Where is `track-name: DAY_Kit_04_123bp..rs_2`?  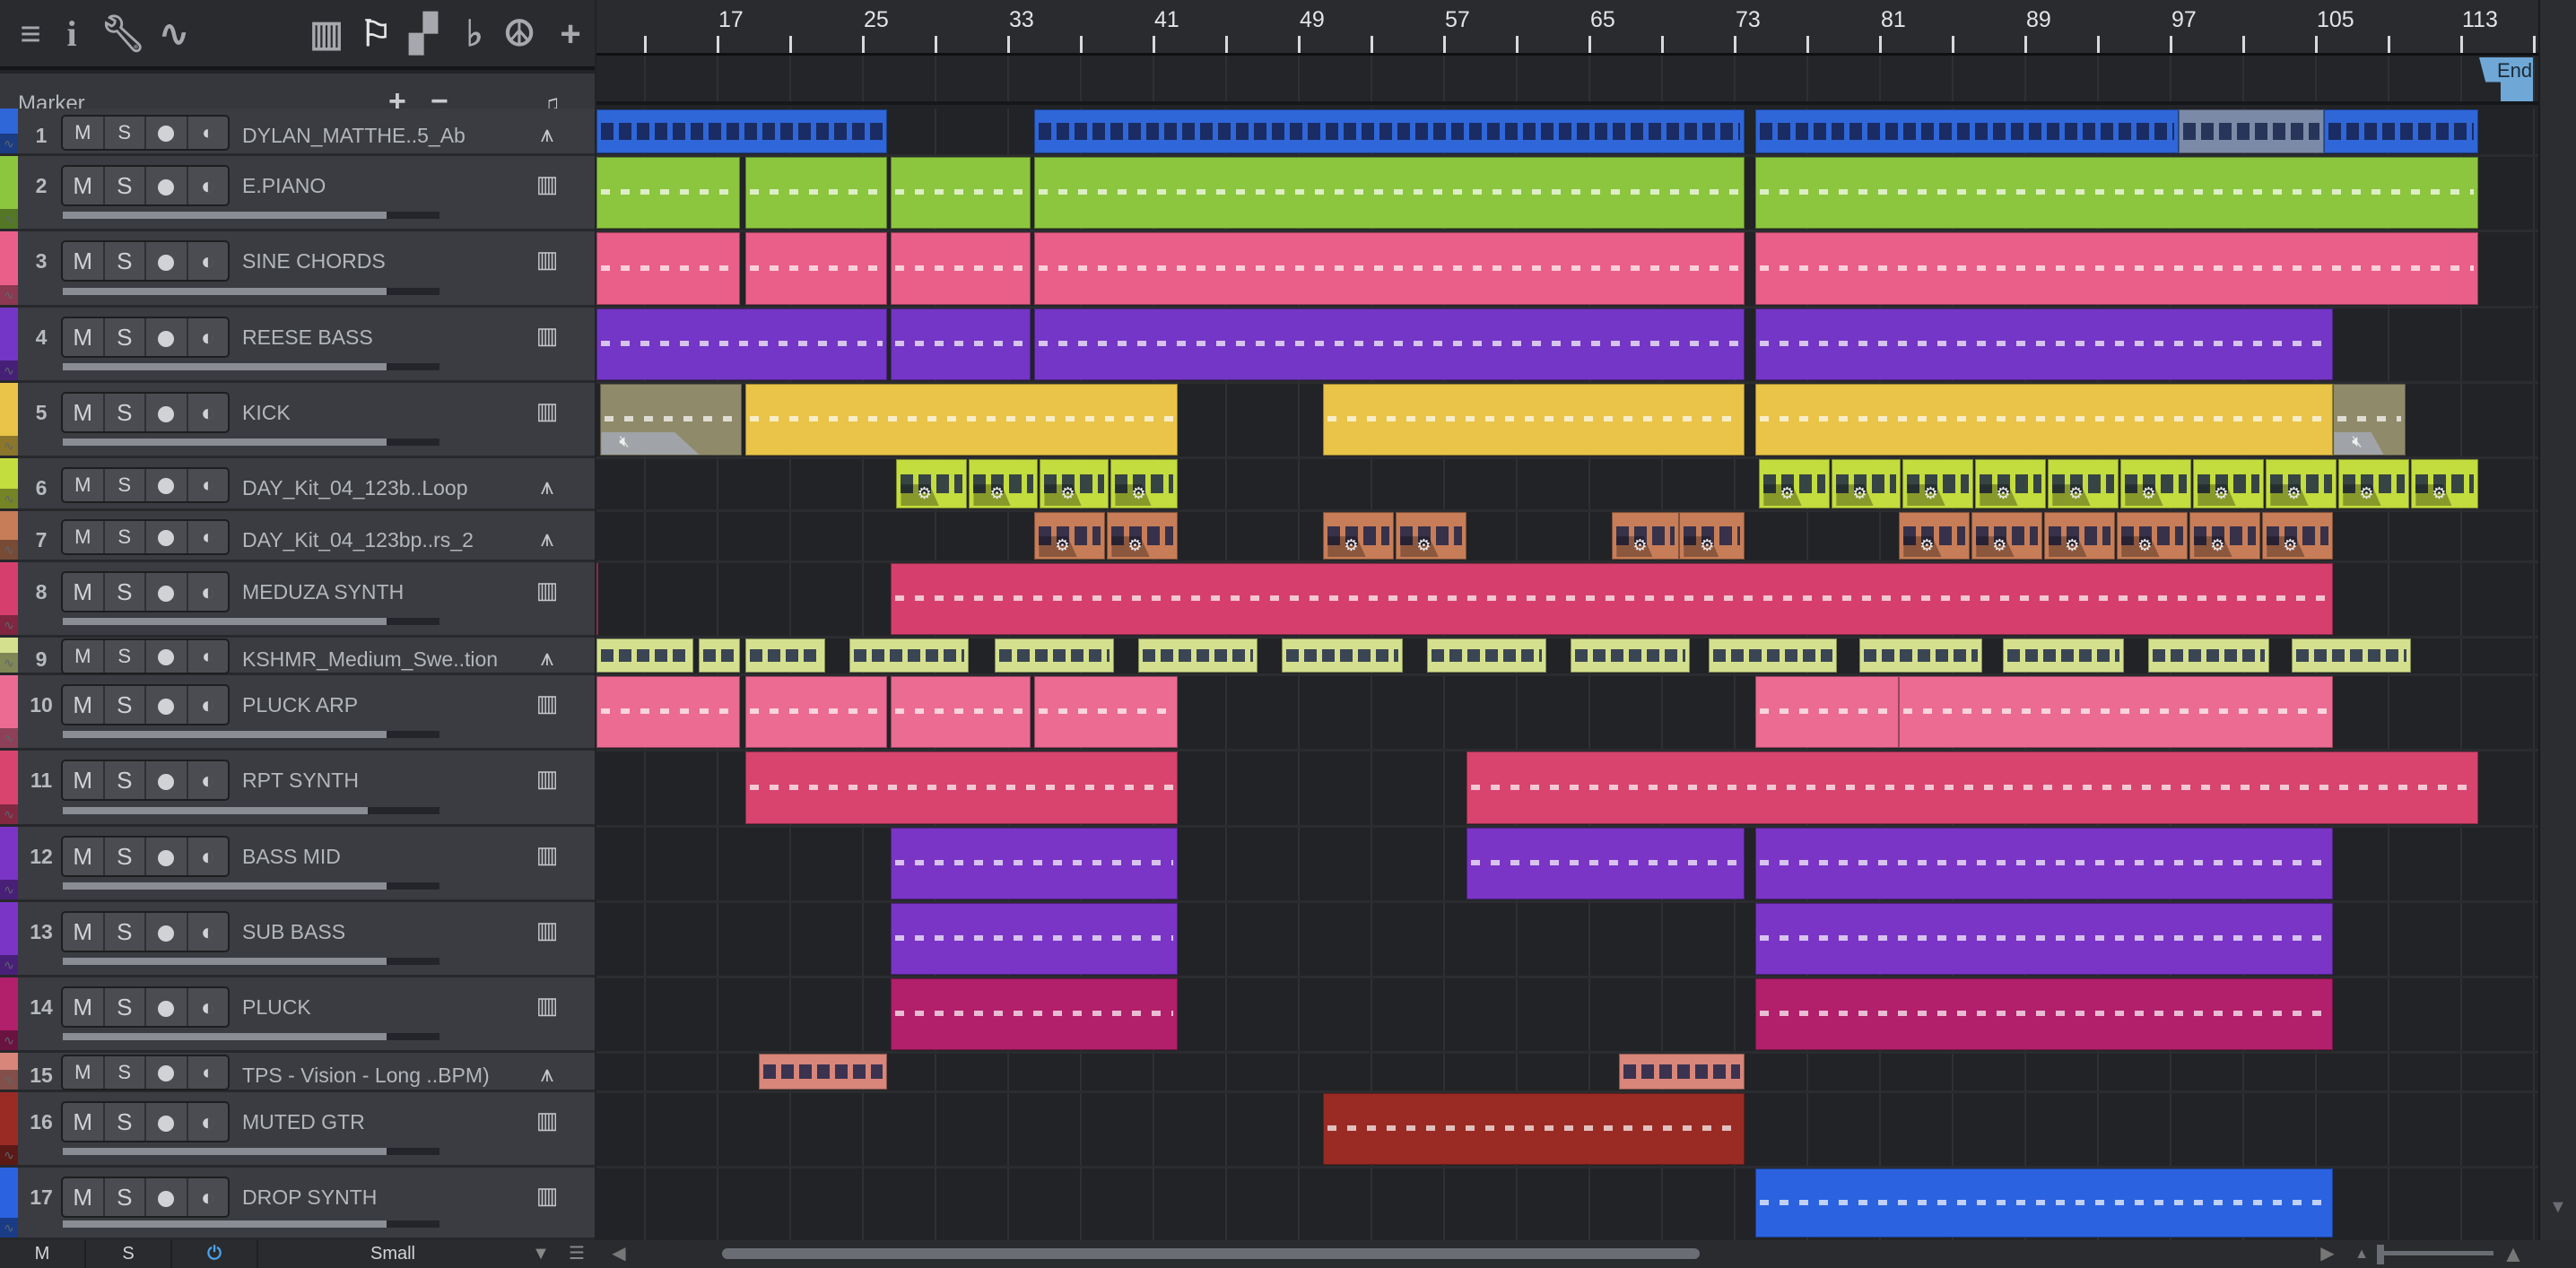
track-name: DAY_Kit_04_123bp..rs_2 is located at coordinates (358, 540).